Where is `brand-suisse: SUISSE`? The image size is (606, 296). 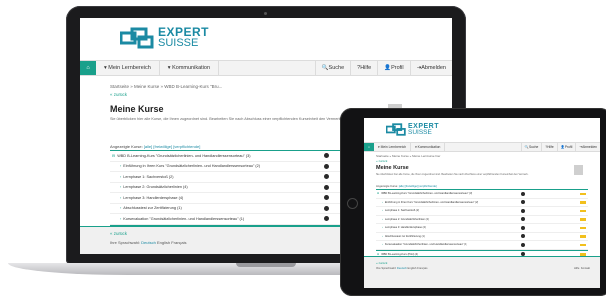
brand-suisse: SUISSE is located at coordinates (420, 132).